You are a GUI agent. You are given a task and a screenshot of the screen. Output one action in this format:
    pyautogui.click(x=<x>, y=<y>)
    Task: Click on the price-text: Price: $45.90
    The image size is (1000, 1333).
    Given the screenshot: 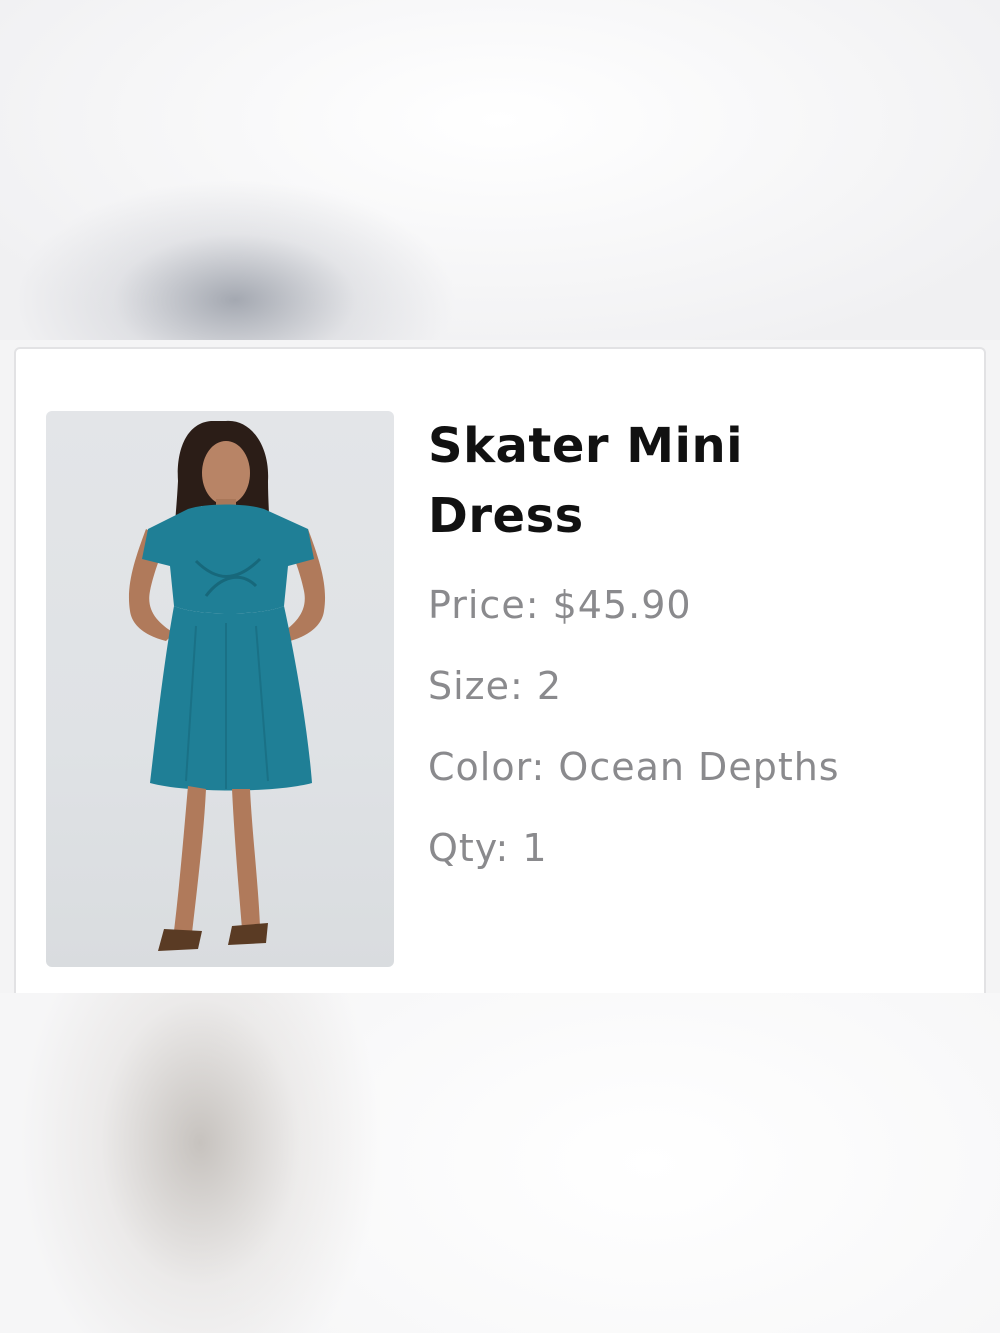 What is the action you would take?
    pyautogui.click(x=560, y=605)
    